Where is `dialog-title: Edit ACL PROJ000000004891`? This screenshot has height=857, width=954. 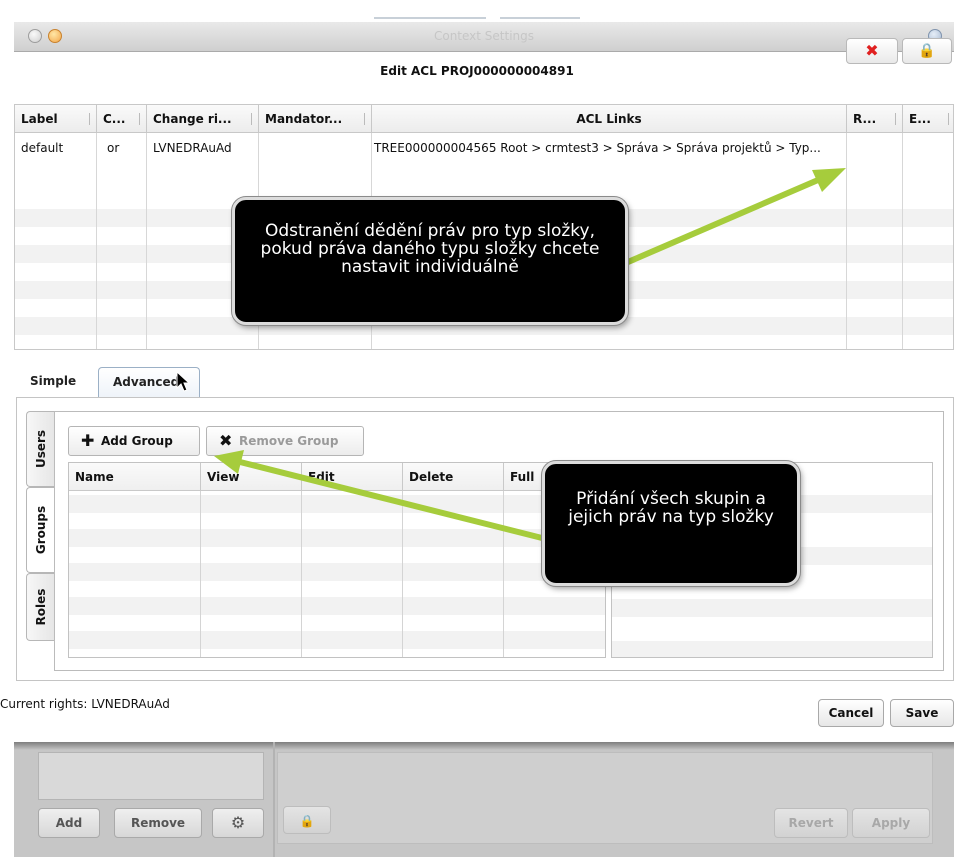 dialog-title: Edit ACL PROJ000000004891 is located at coordinates (477, 71).